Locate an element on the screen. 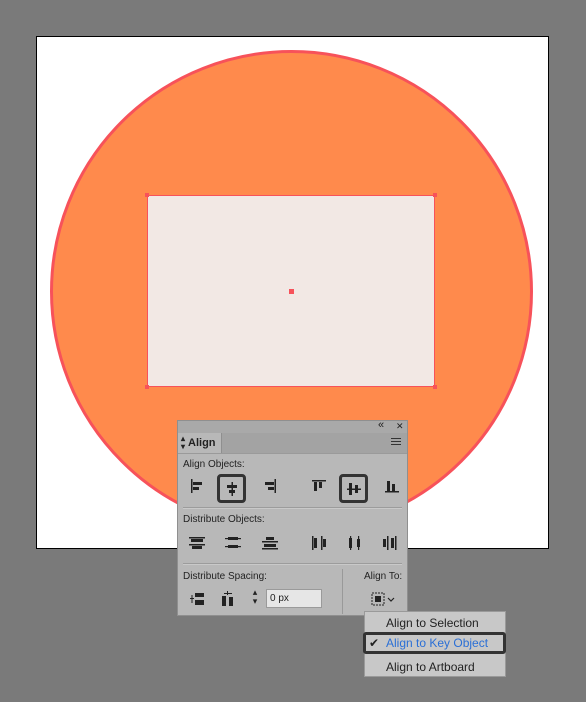 The image size is (586, 702). distribute-vspace-icon is located at coordinates (197, 599).